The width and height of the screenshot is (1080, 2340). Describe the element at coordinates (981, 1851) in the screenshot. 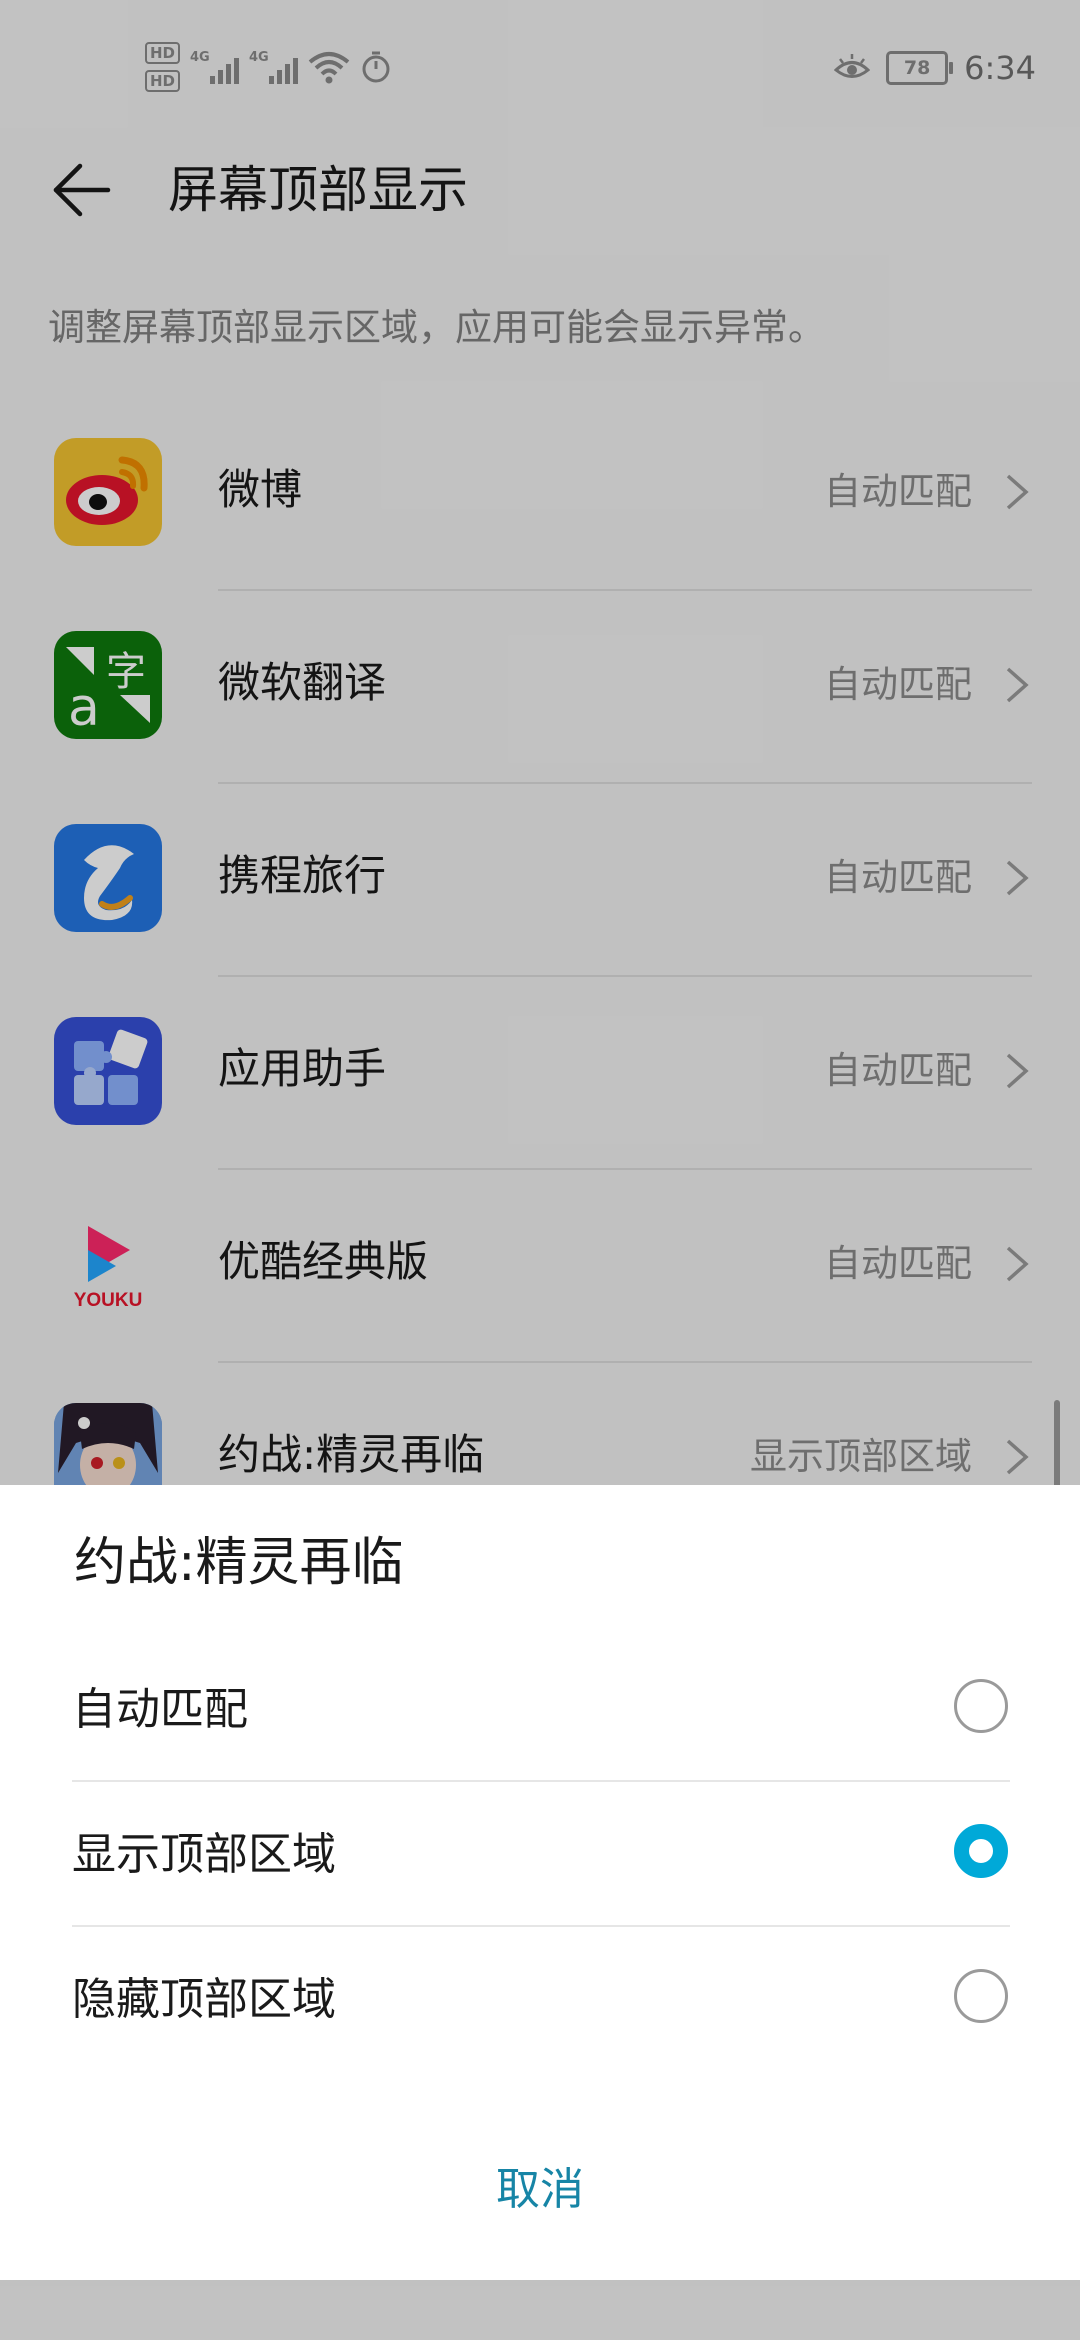

I see `radio-button-selected` at that location.